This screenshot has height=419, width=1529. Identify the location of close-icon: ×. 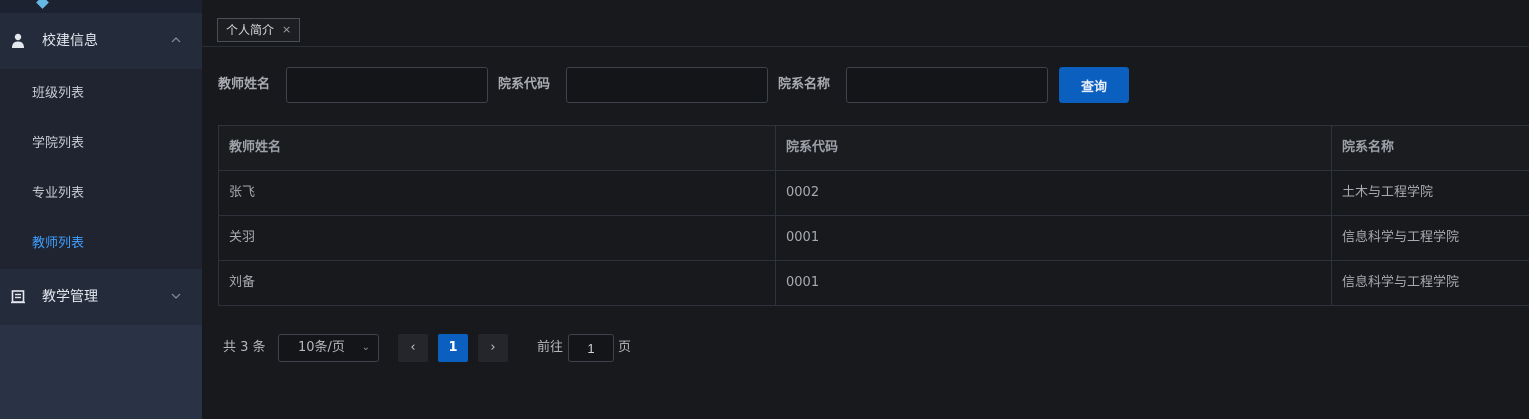
(286, 30).